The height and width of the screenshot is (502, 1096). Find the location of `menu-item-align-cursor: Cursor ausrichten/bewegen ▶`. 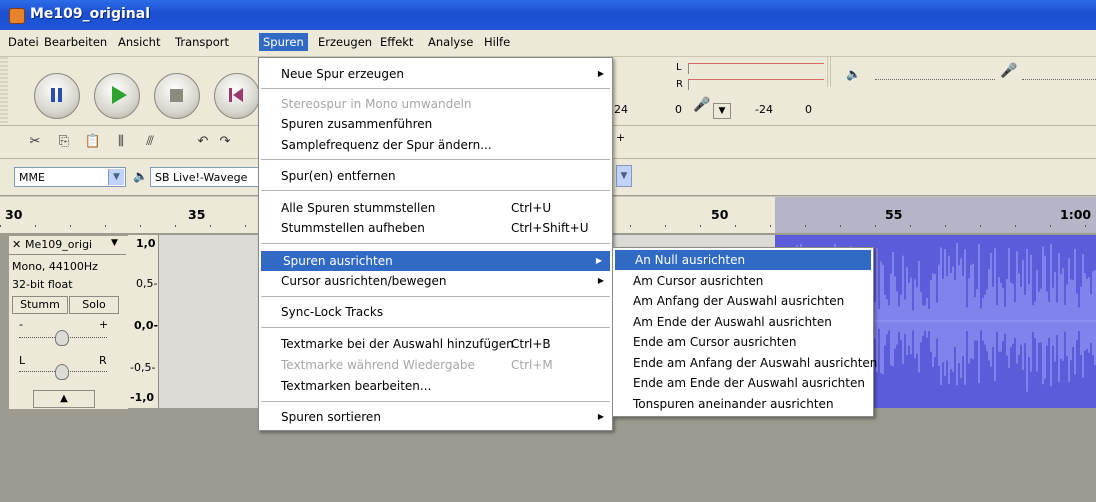

menu-item-align-cursor: Cursor ausrichten/bewegen ▶ is located at coordinates (435, 281).